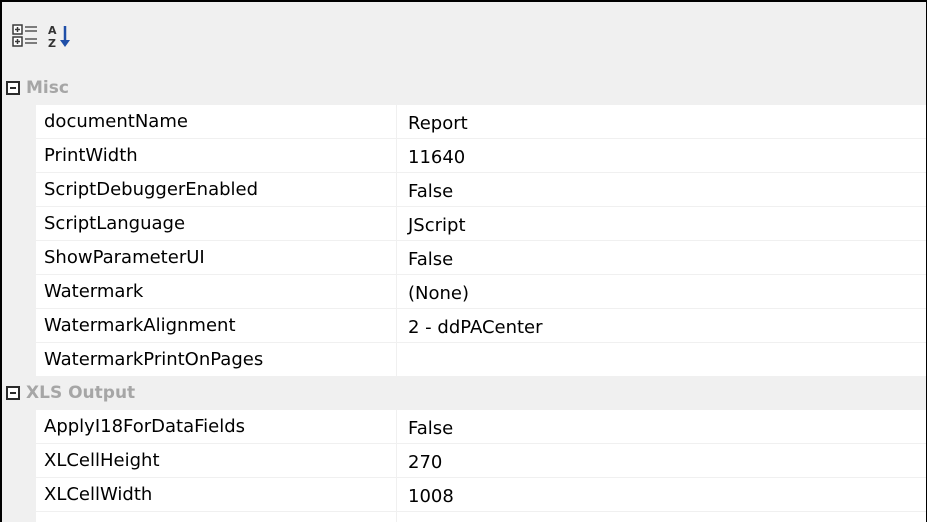 This screenshot has height=524, width=930. I want to click on categorized-view-icon, so click(24, 35).